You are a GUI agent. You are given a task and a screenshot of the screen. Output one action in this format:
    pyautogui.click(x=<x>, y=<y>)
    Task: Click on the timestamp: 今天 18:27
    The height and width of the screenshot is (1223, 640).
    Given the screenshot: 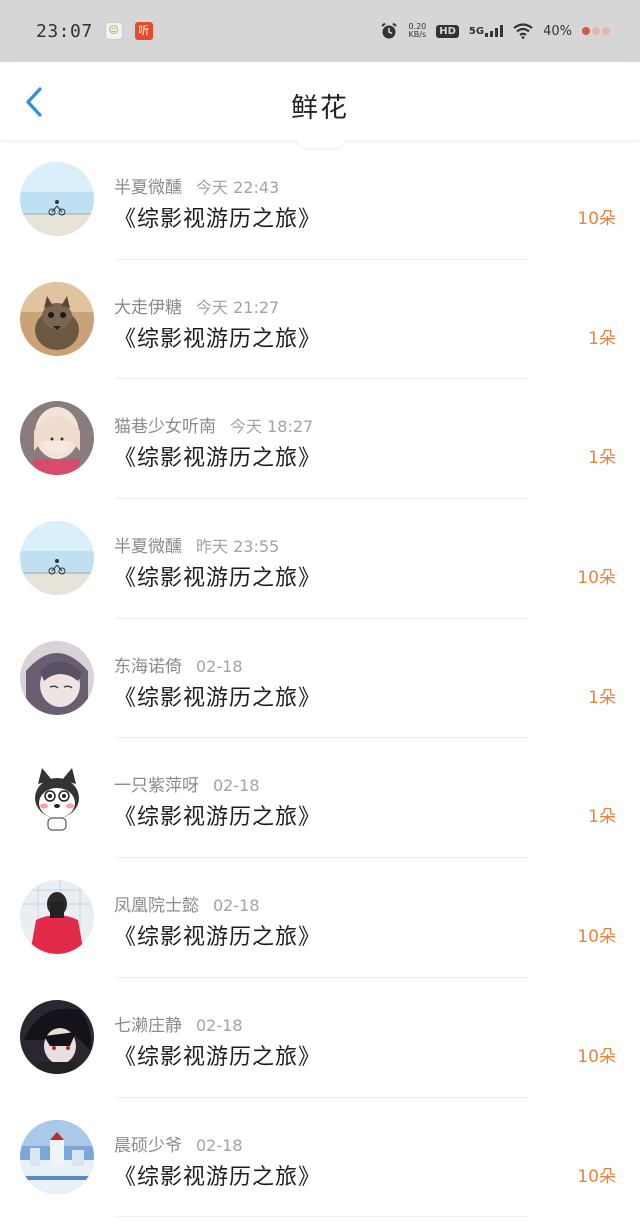 What is the action you would take?
    pyautogui.click(x=272, y=427)
    